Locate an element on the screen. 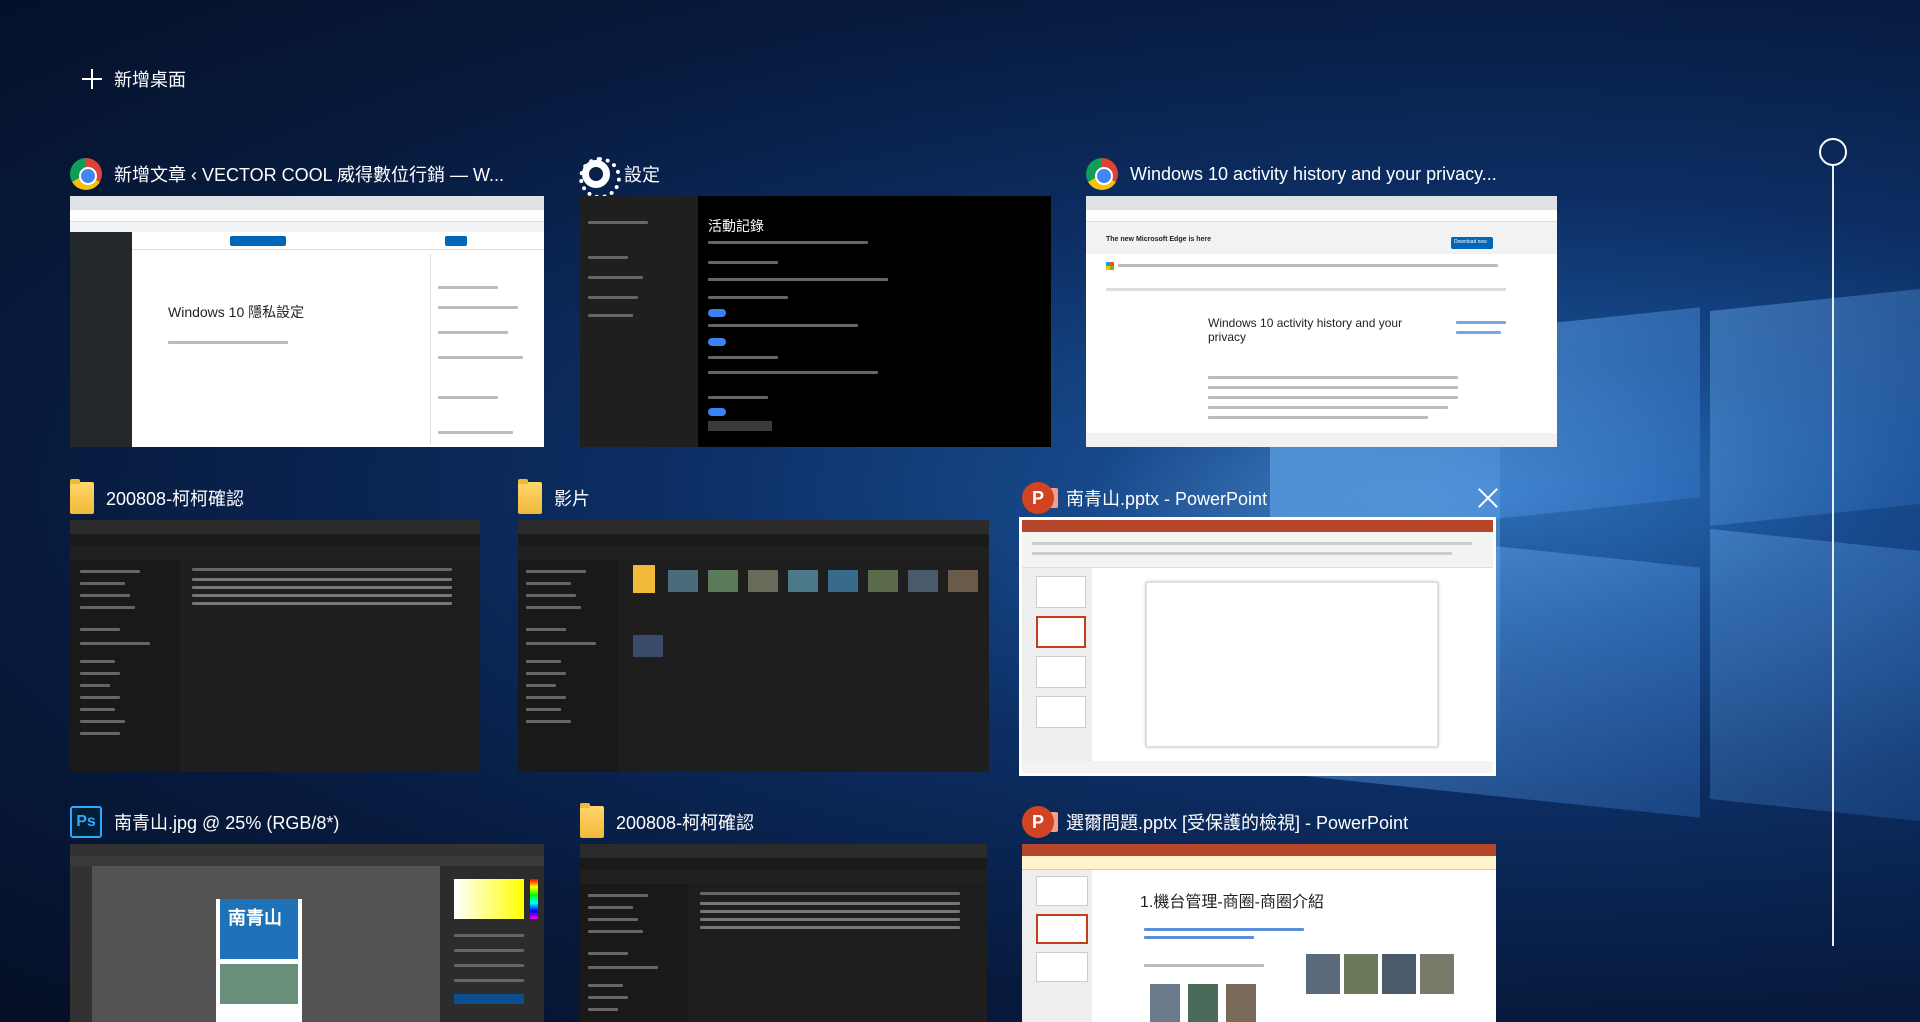  window-title: 設定 is located at coordinates (642, 175).